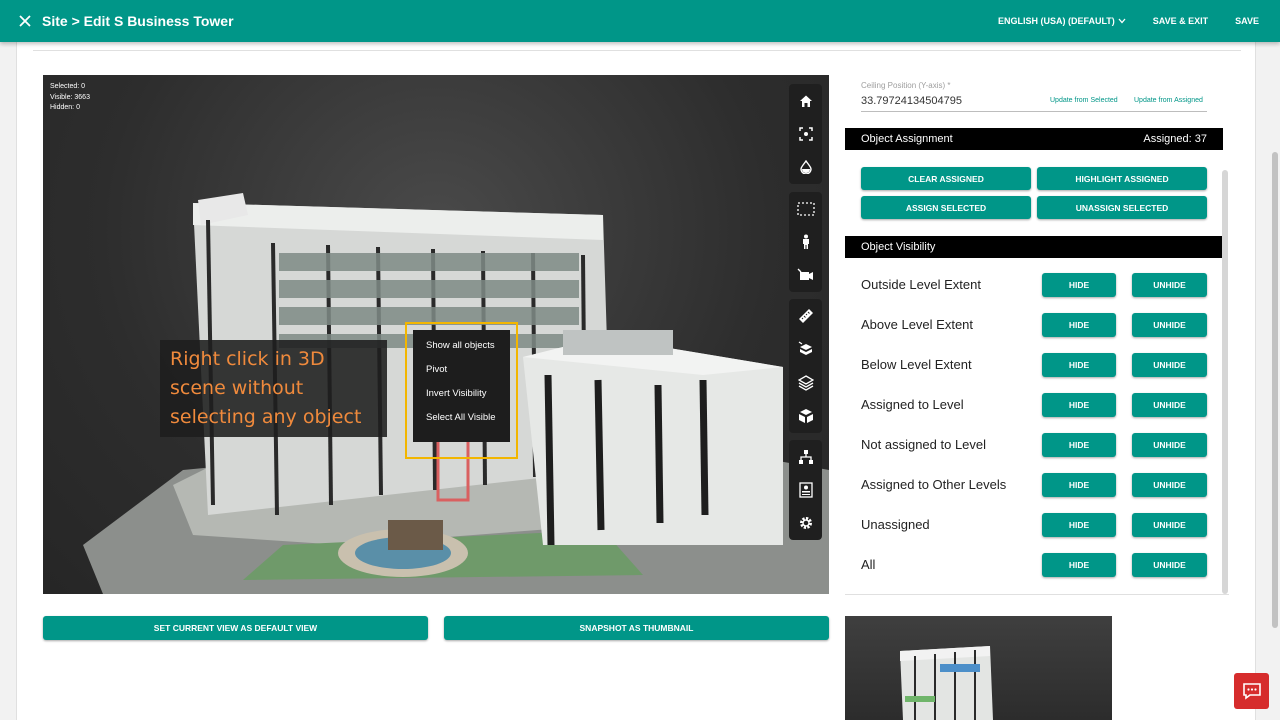 The image size is (1280, 720). Describe the element at coordinates (805, 383) in the screenshot. I see `layers-icon` at that location.